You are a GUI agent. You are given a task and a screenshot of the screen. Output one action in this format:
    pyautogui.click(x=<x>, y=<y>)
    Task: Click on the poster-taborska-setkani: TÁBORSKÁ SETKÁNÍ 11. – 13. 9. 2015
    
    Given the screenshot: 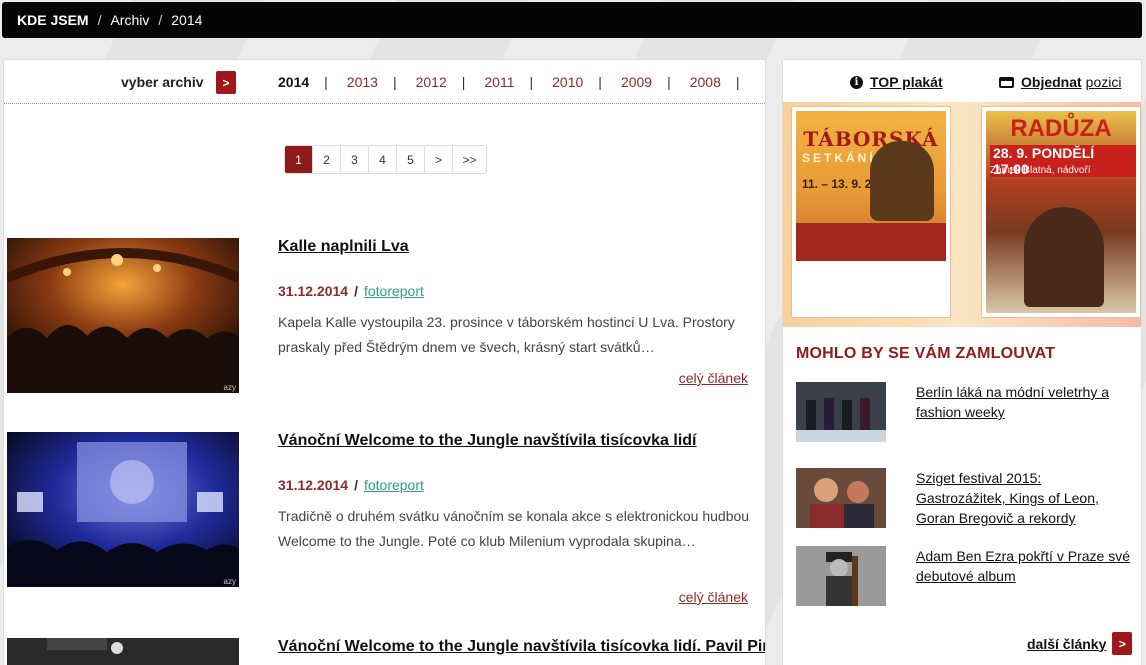 What is the action you would take?
    pyautogui.click(x=871, y=212)
    